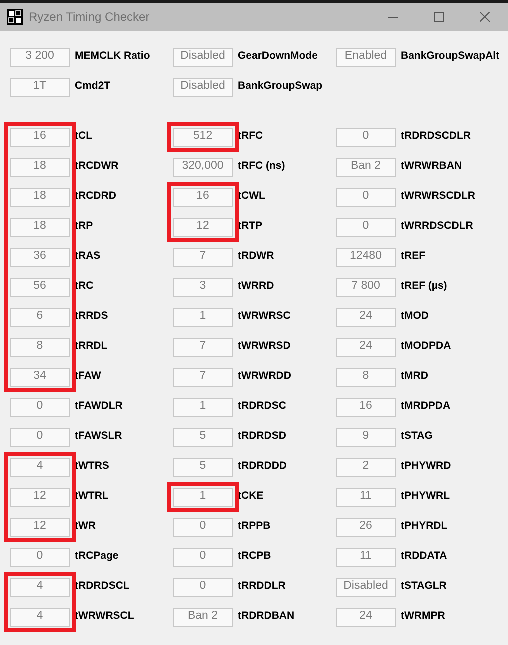 This screenshot has width=508, height=645. I want to click on timing-label: tRP, so click(84, 226).